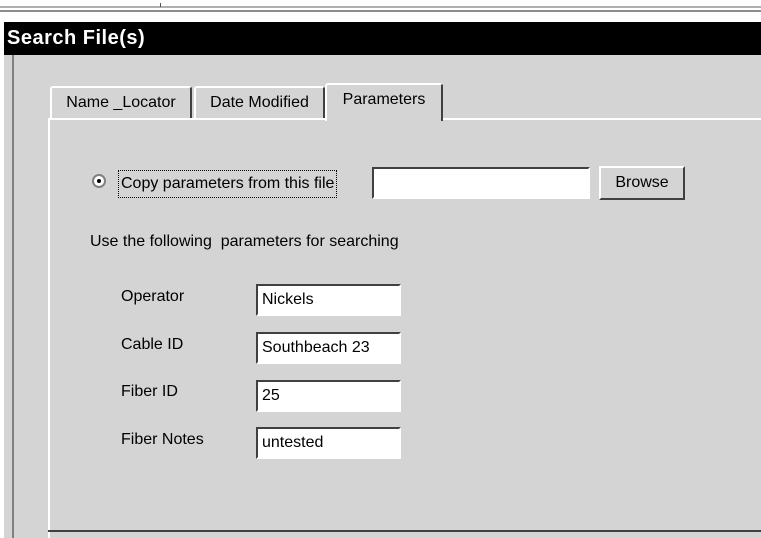  I want to click on fiber-id-label: Fiber ID, so click(149, 391).